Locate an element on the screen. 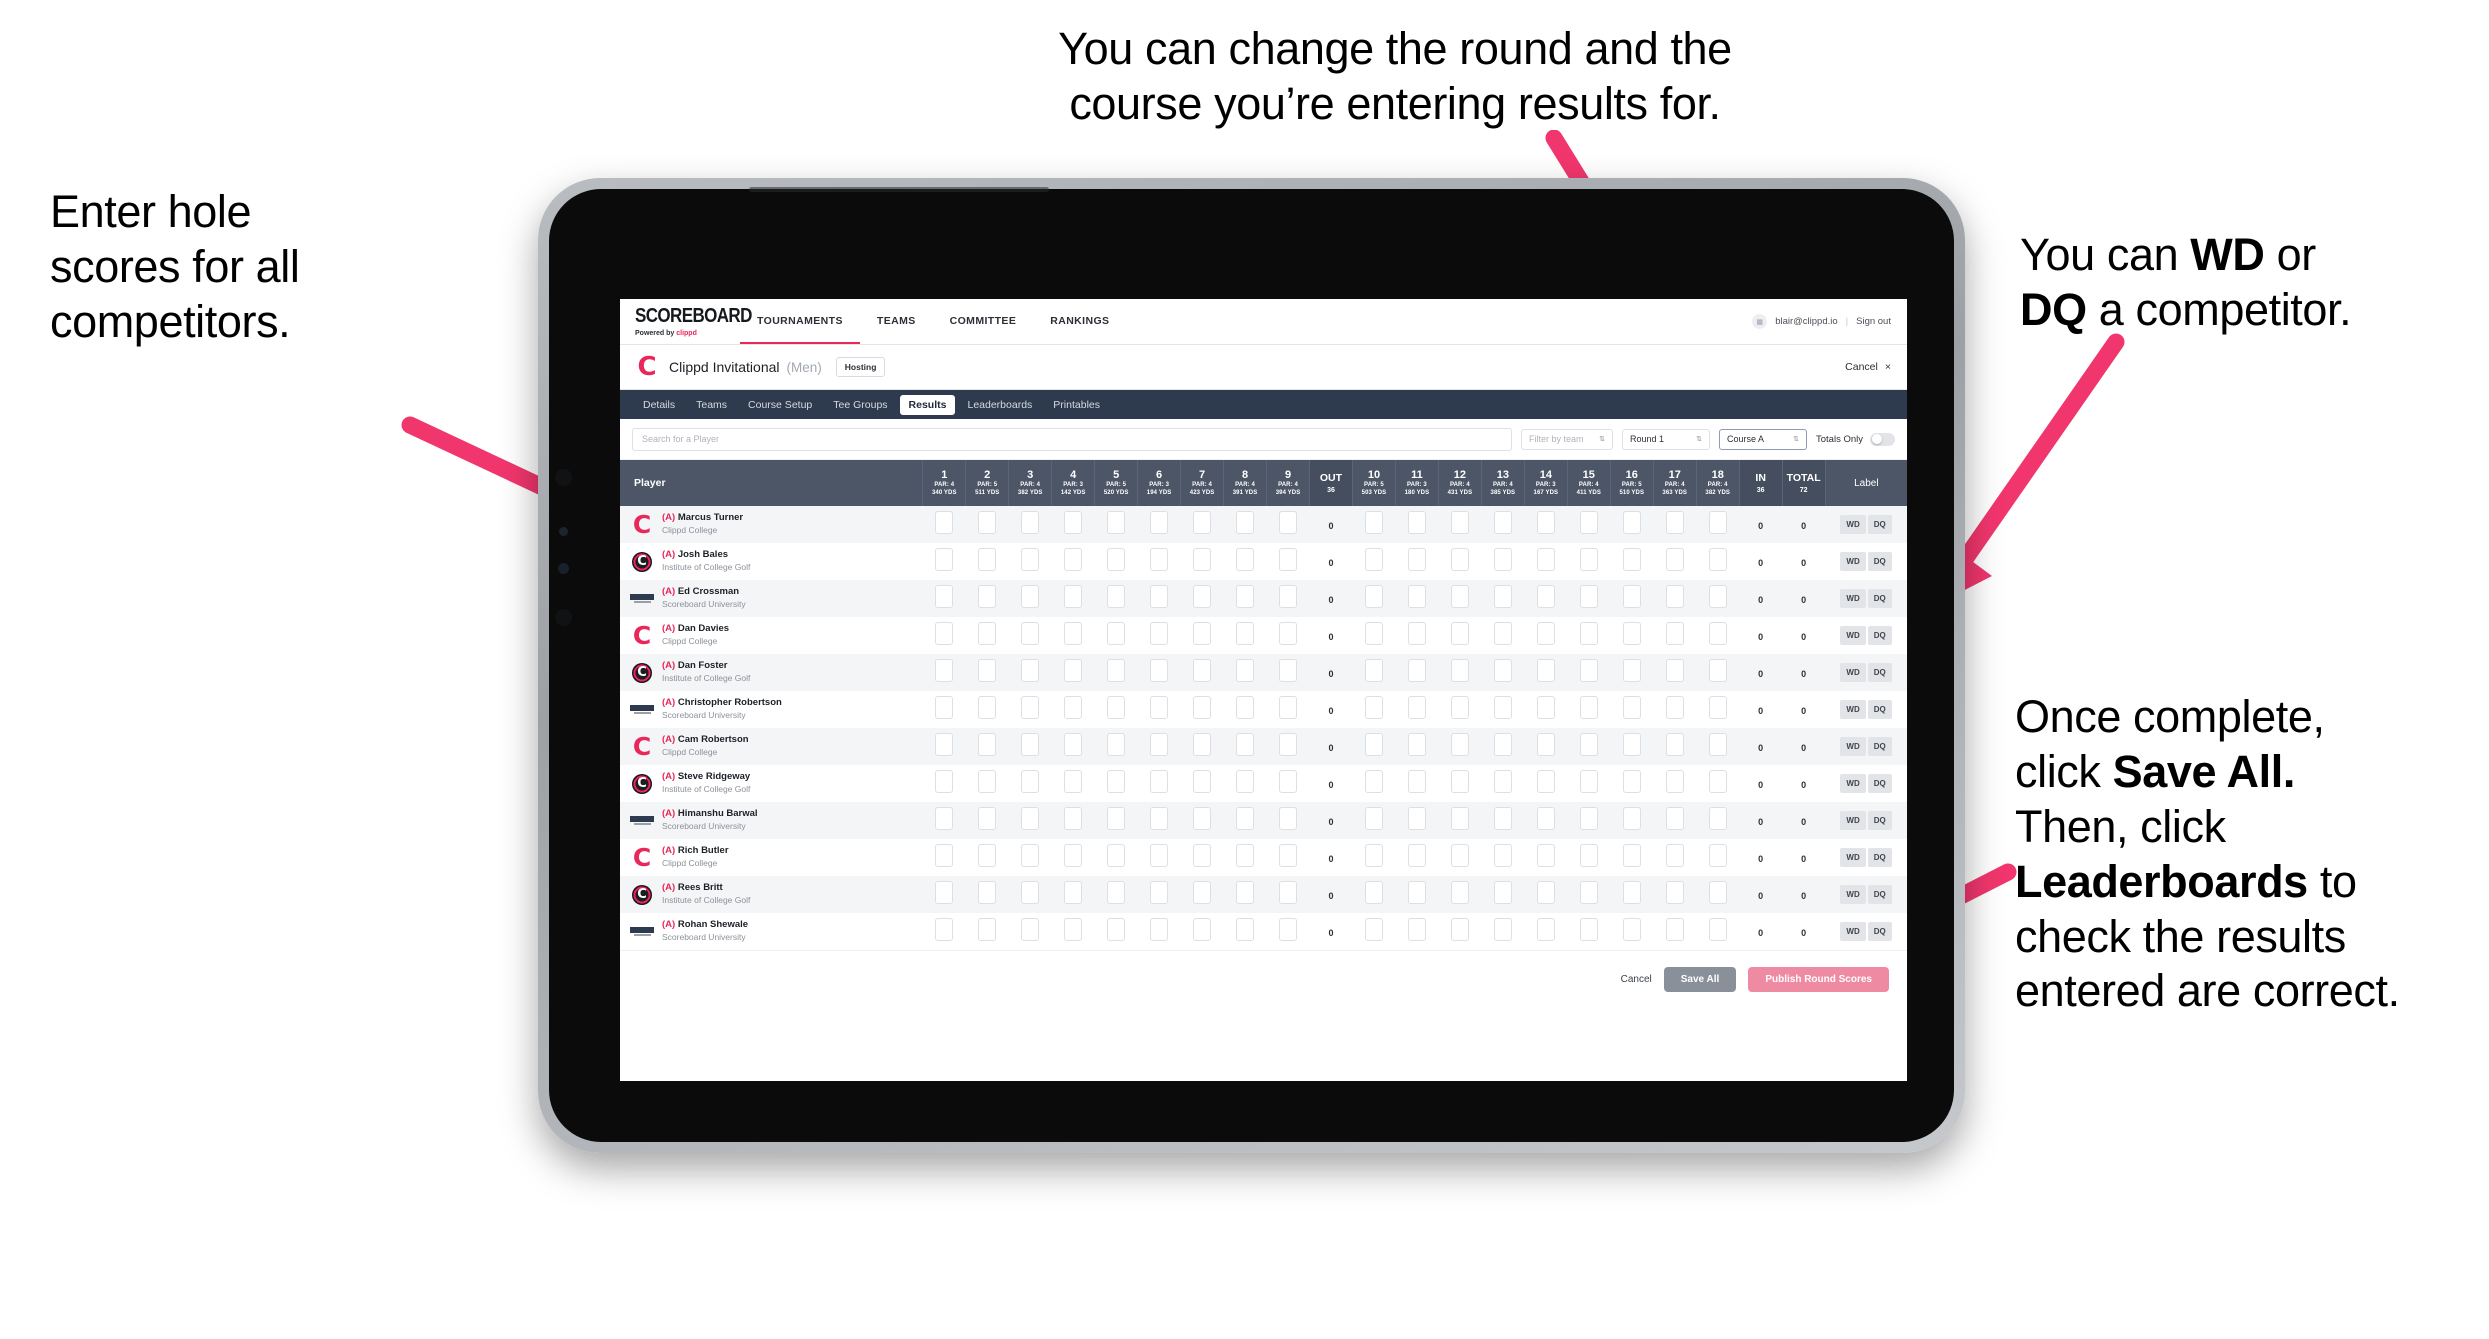 Image resolution: width=2489 pixels, height=1339 pixels. sign-out-link: Sign out is located at coordinates (1873, 321).